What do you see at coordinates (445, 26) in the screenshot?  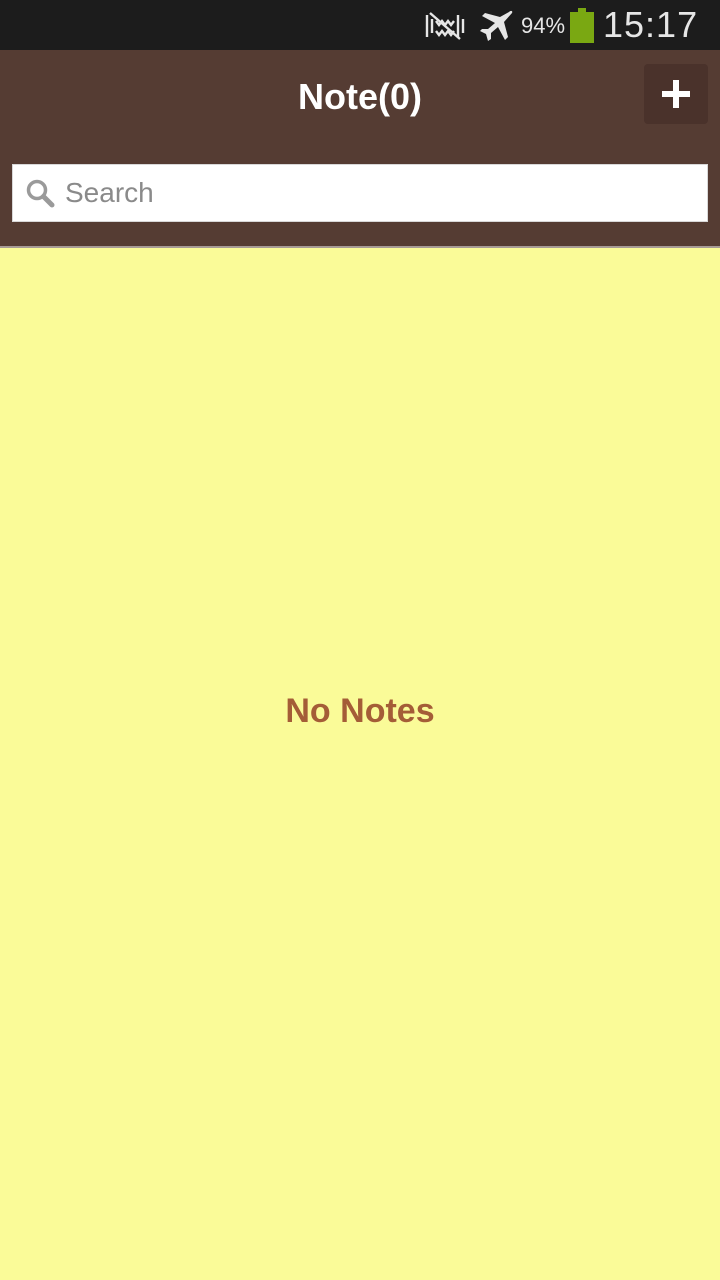 I see `no-signal-icon` at bounding box center [445, 26].